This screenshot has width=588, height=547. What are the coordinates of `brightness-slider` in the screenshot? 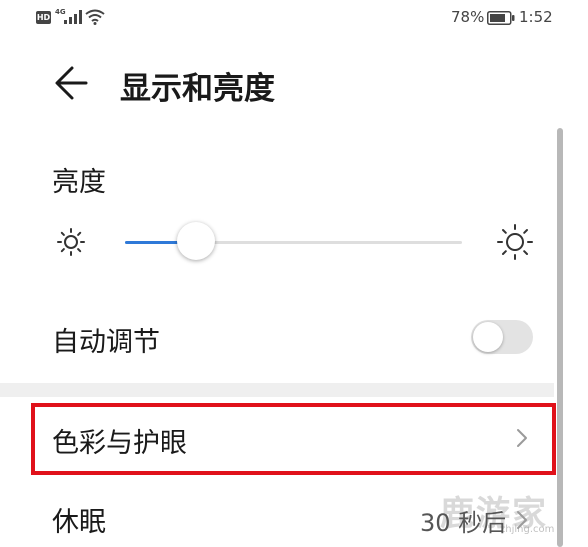 It's located at (293, 241).